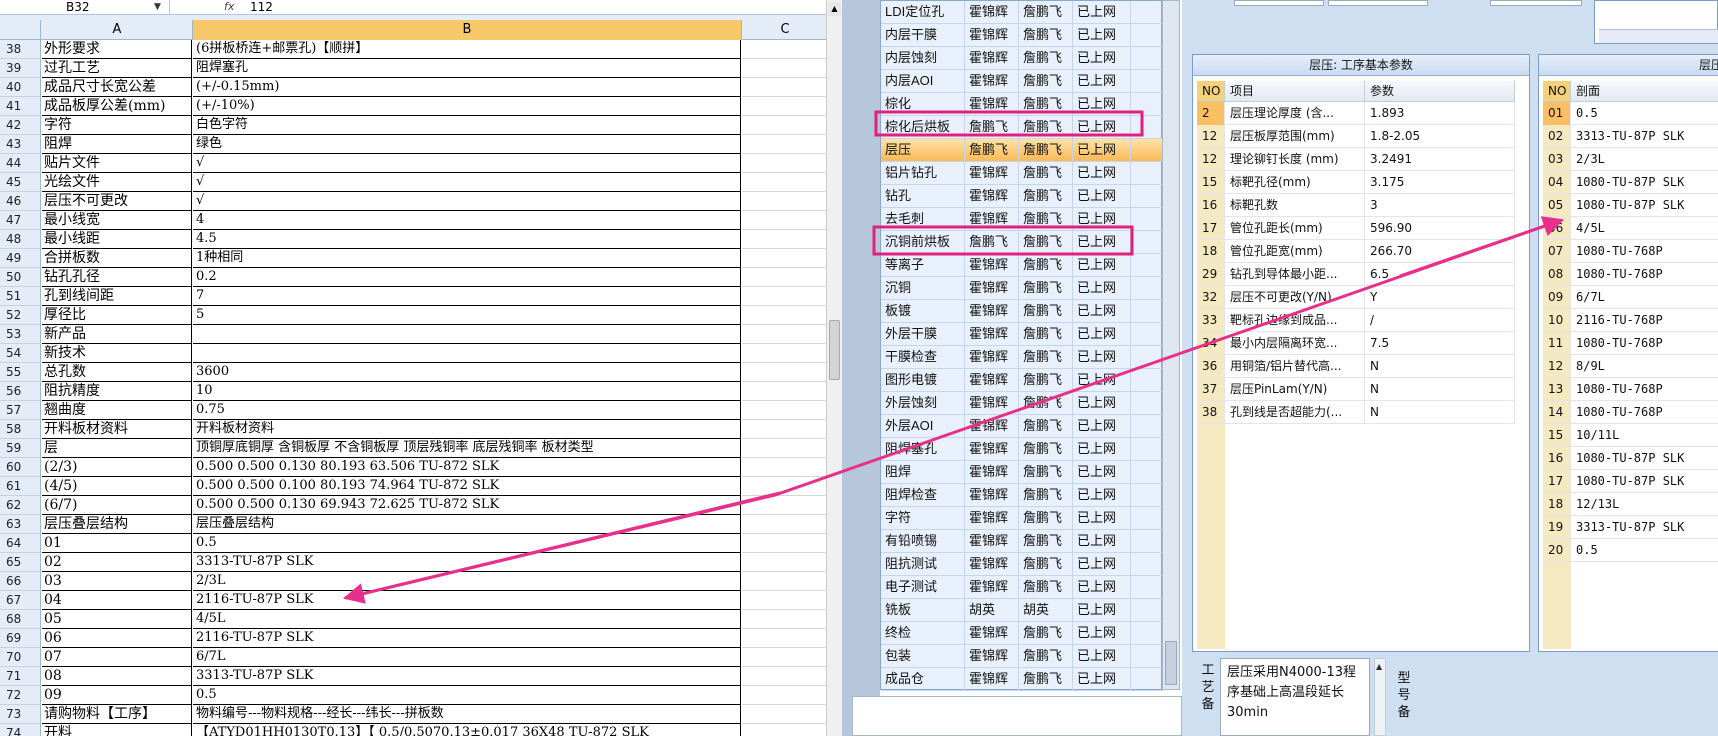 The image size is (1718, 736). Describe the element at coordinates (467, 619) in the screenshot. I see `cell-b: 4/5L` at that location.